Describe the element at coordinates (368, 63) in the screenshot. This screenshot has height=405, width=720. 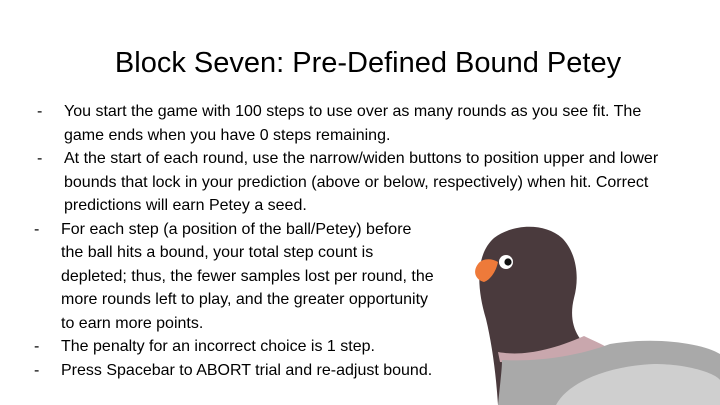
I see `slide-title: Block Seven: Pre-Defined Bound Petey` at that location.